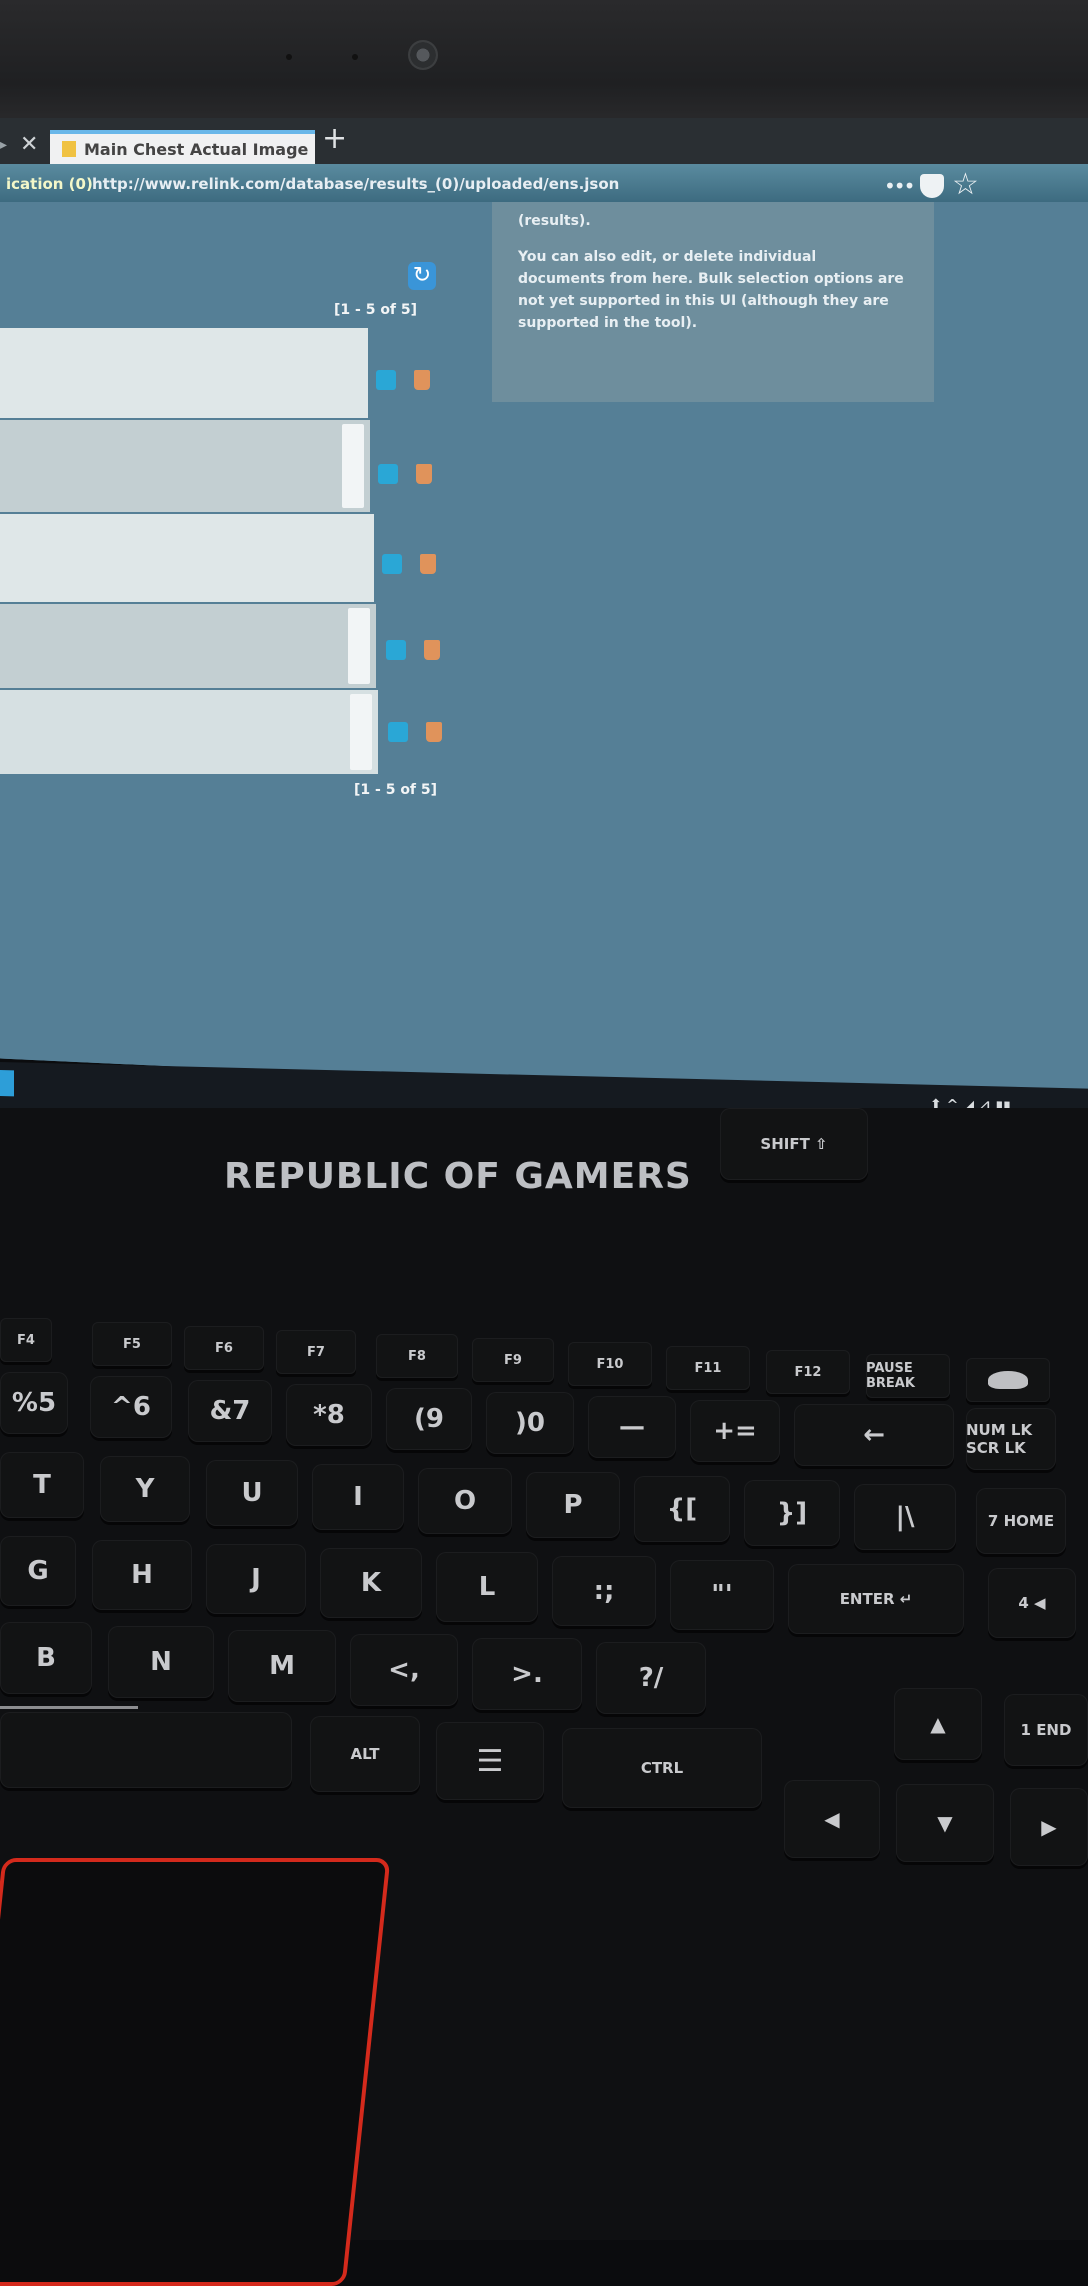 This screenshot has width=1088, height=2286. I want to click on active-tab: Main Chest Actual Image ✕, so click(182, 147).